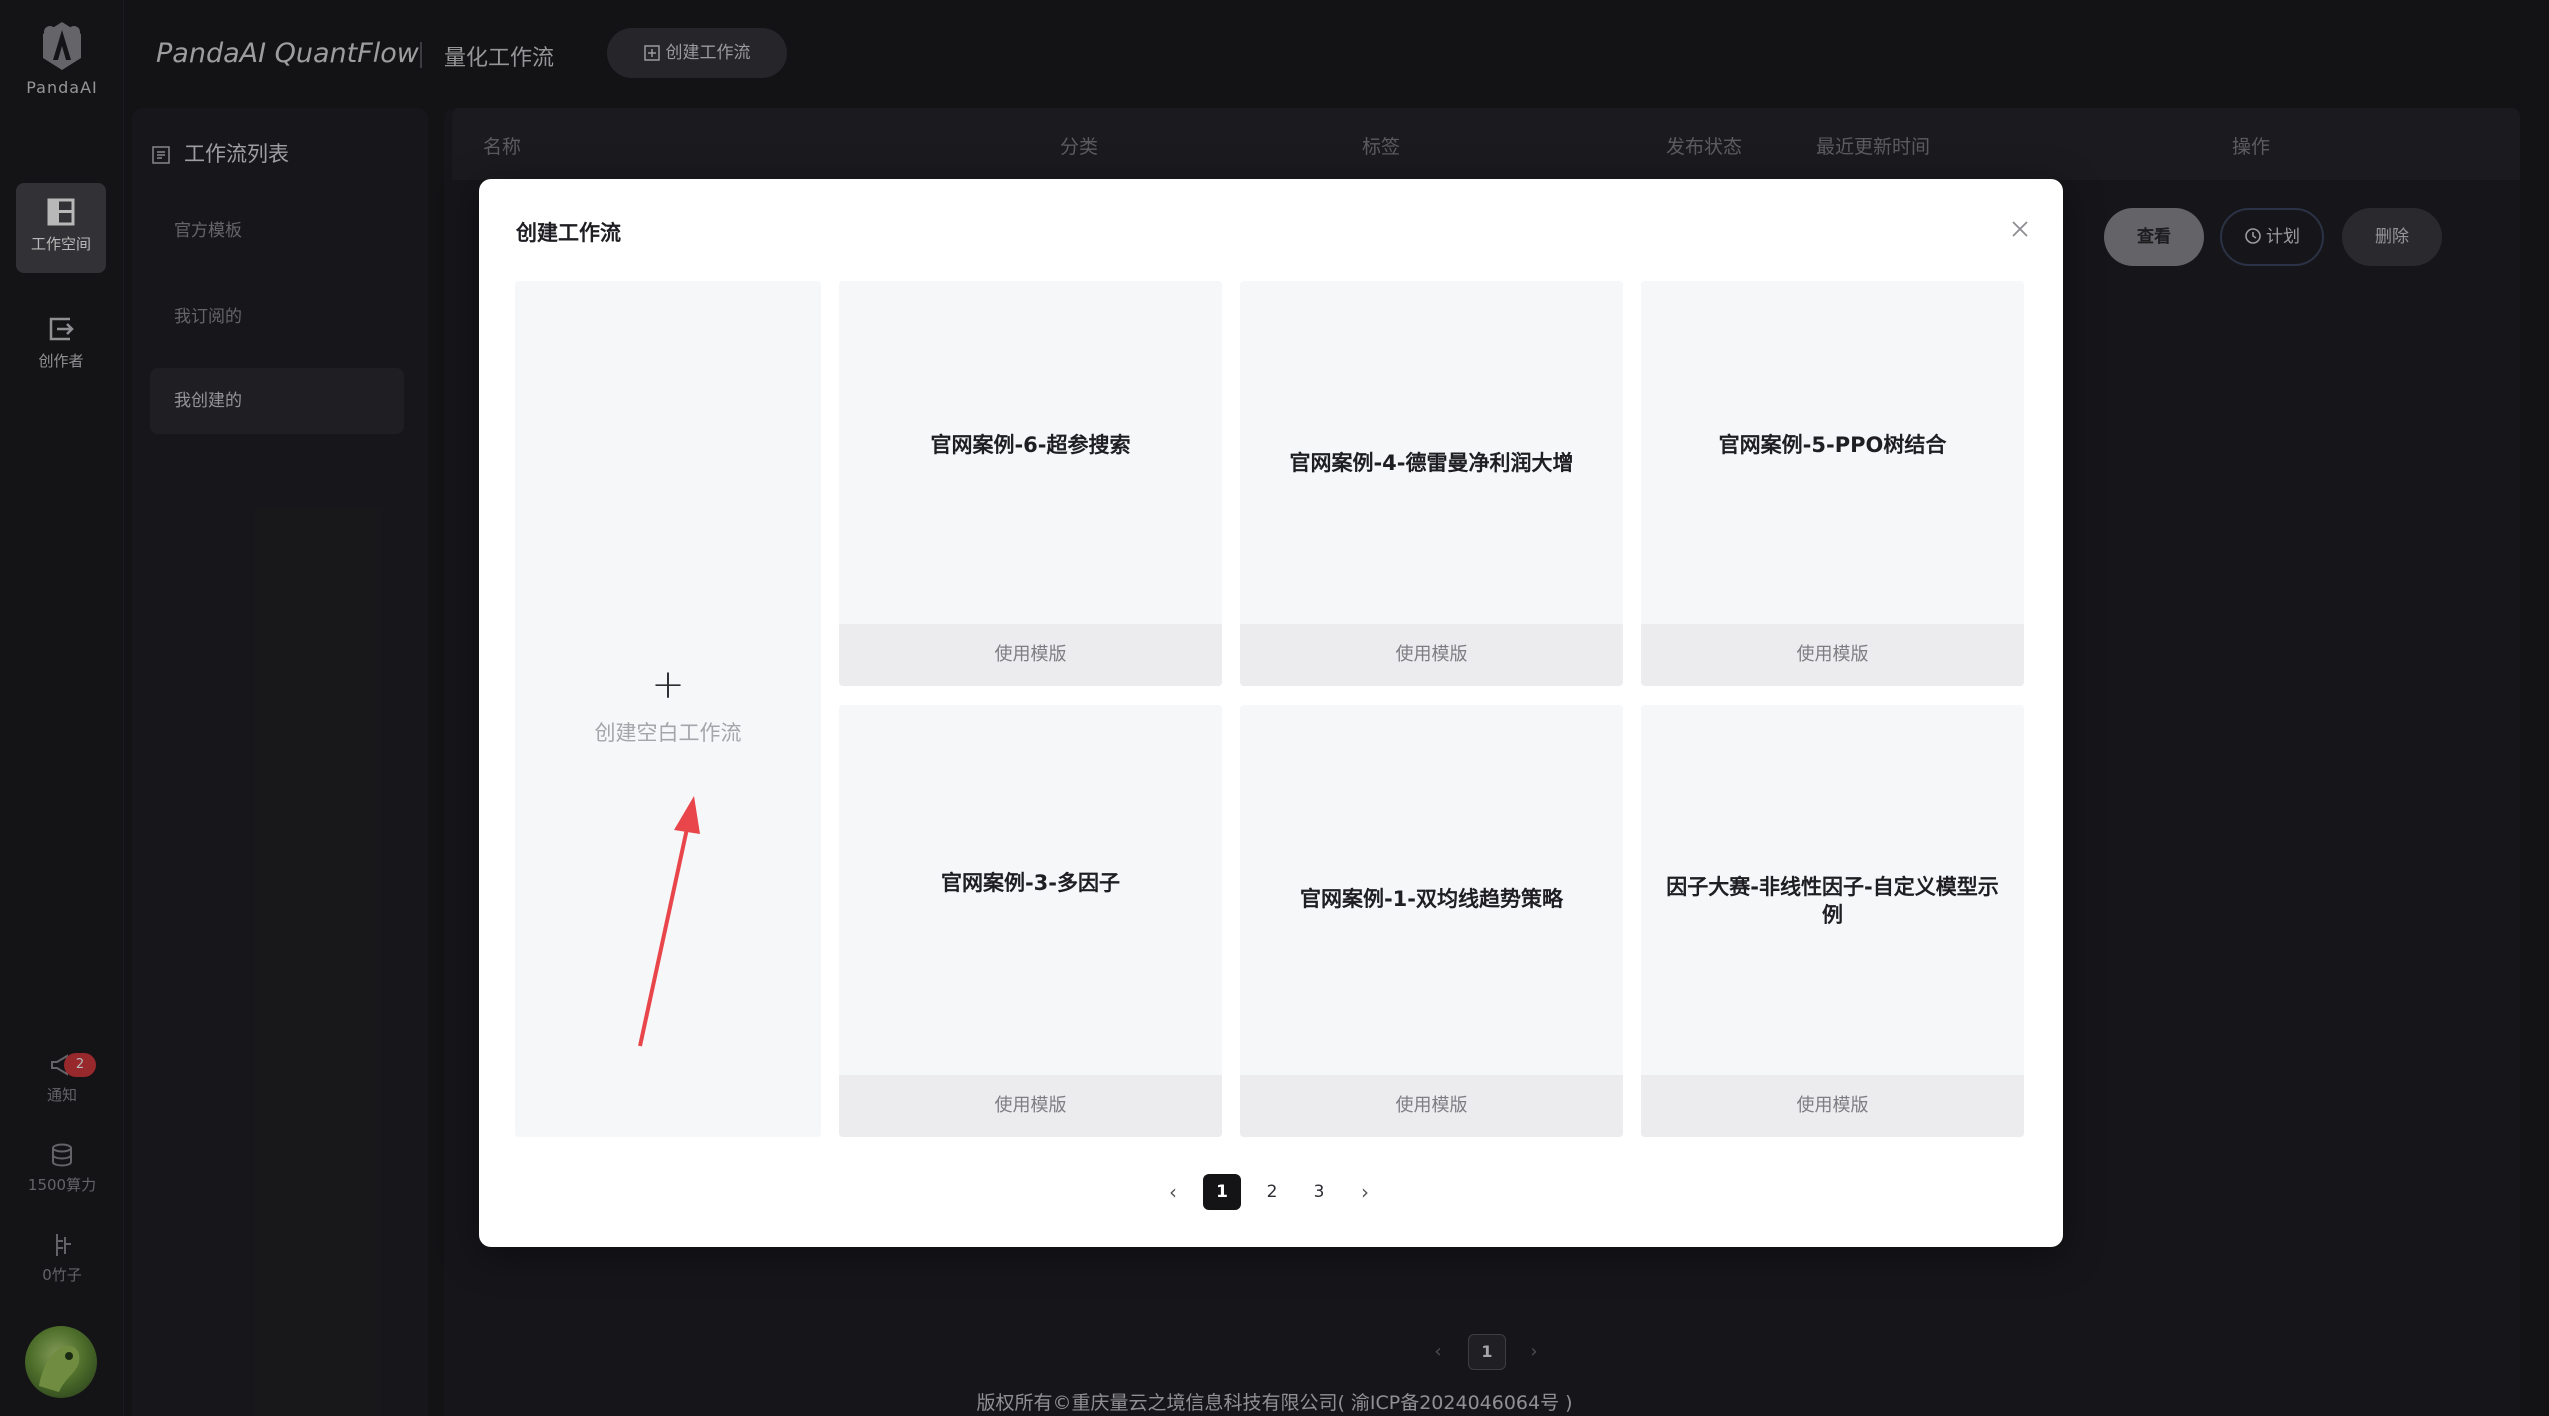 This screenshot has height=1416, width=2549. What do you see at coordinates (1365, 1192) in the screenshot?
I see `modal-pager-next-icon: ›` at bounding box center [1365, 1192].